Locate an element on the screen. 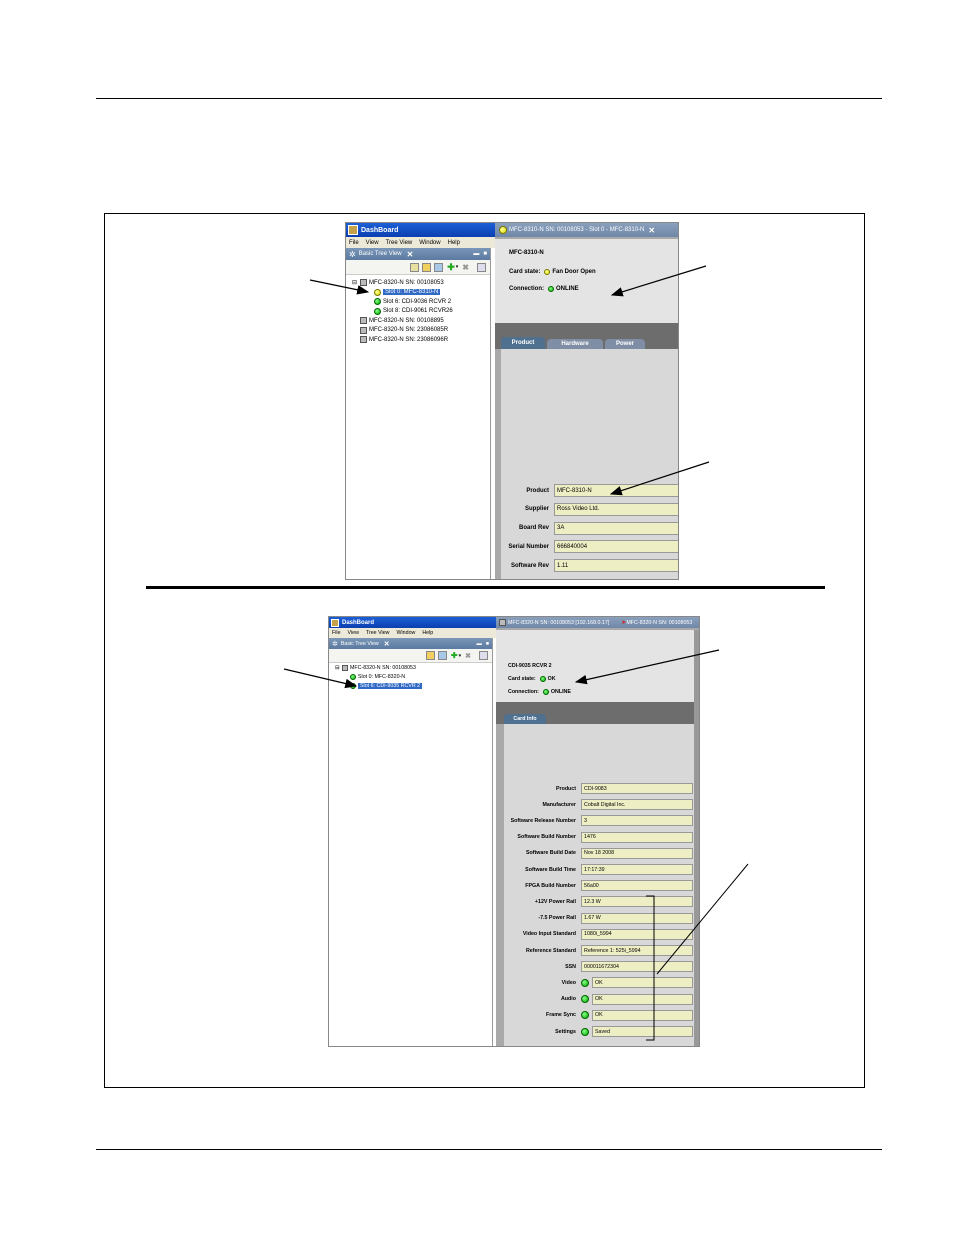 This screenshot has width=954, height=1235. bottom-menu-tree-view: Tree View is located at coordinates (378, 633).